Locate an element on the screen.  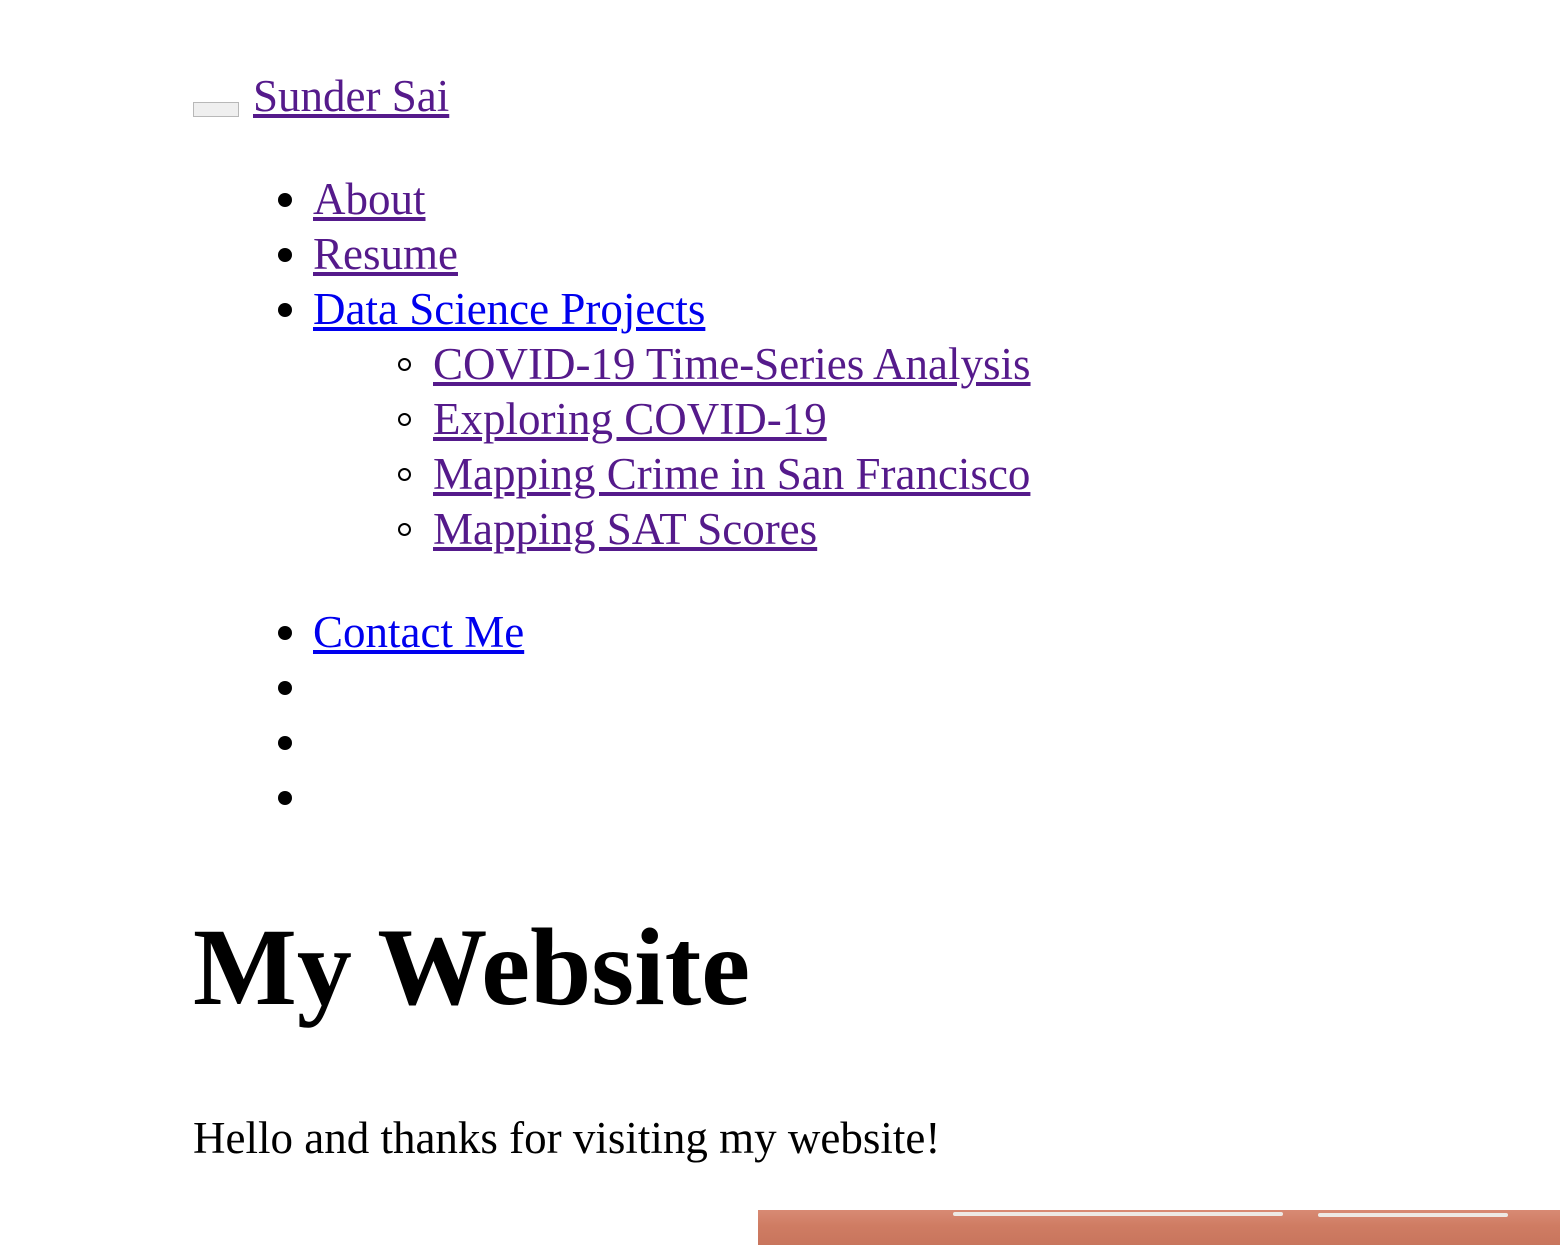
site-brand-link: Sunder Sai is located at coordinates (351, 96).